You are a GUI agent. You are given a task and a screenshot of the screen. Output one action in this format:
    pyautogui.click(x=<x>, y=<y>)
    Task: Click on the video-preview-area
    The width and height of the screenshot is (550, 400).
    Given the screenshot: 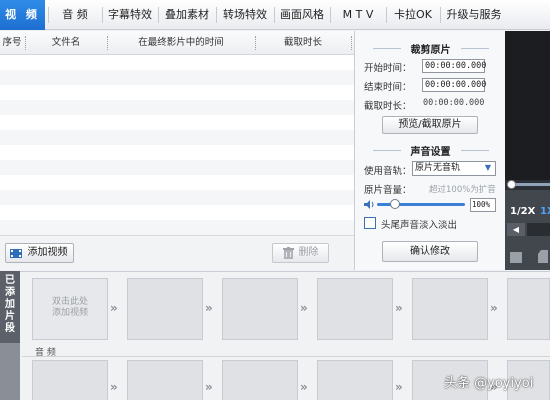 What is the action you would take?
    pyautogui.click(x=527, y=105)
    